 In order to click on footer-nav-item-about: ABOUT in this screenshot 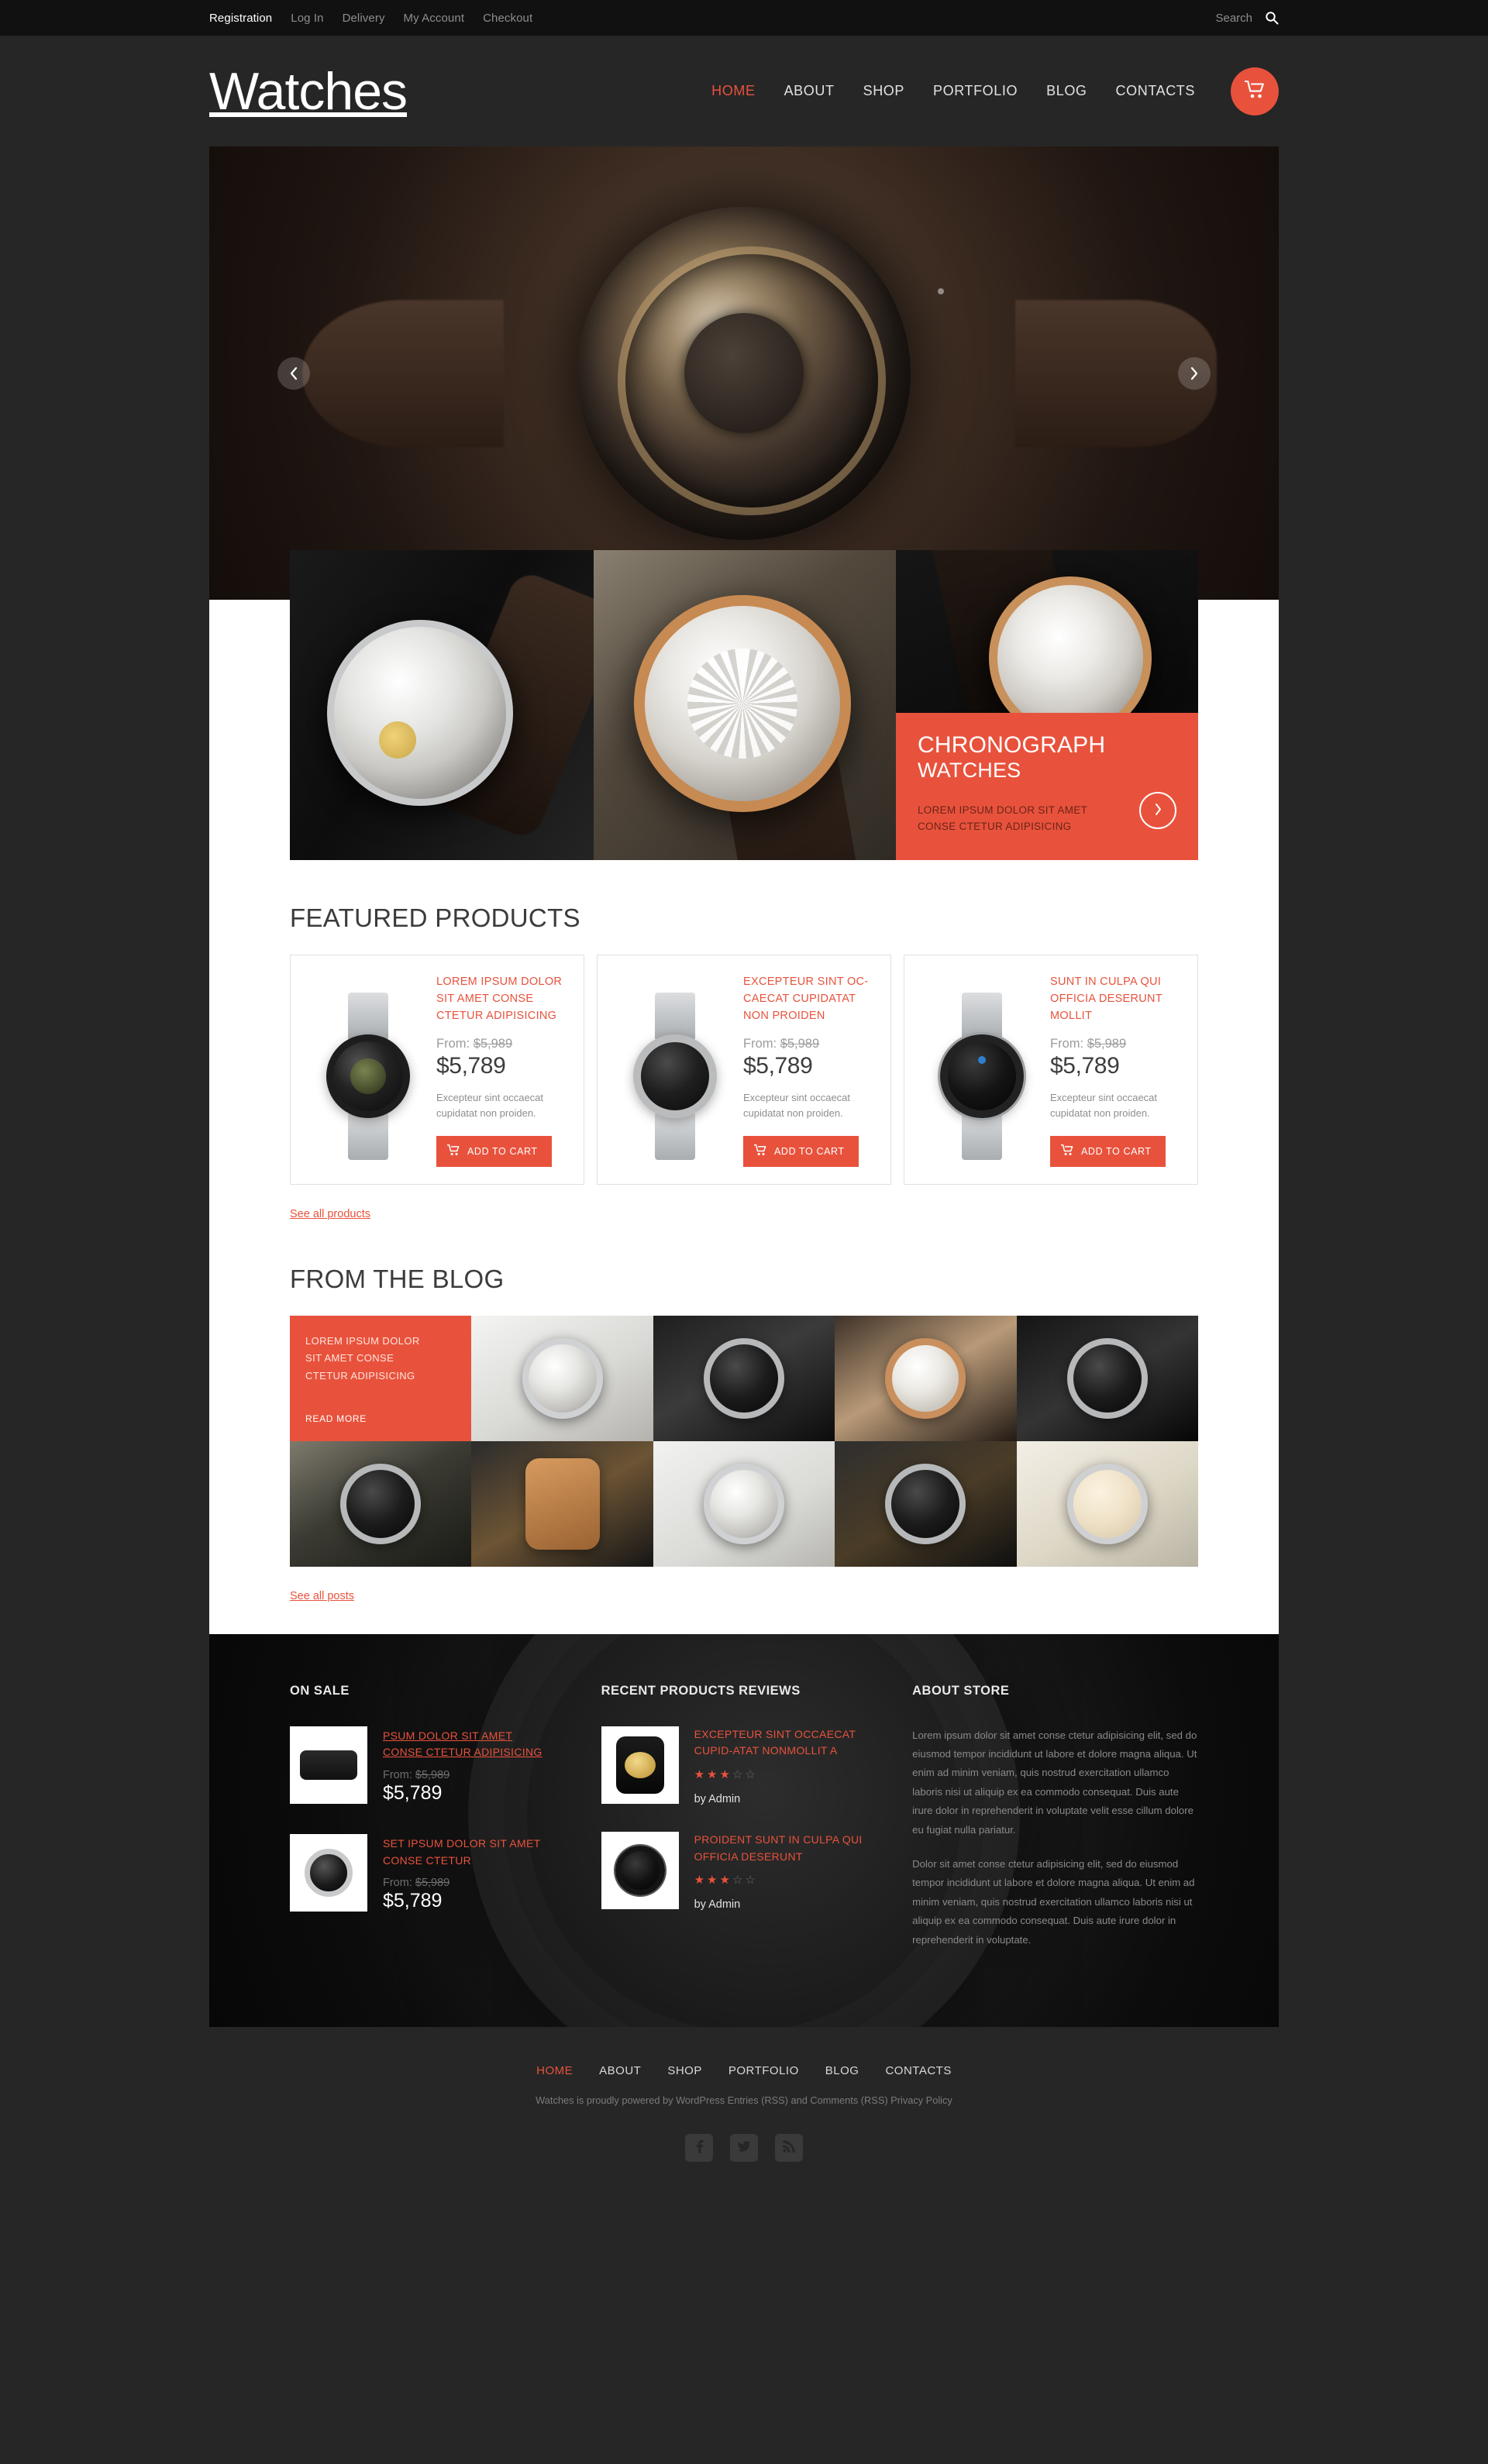, I will do `click(620, 2070)`.